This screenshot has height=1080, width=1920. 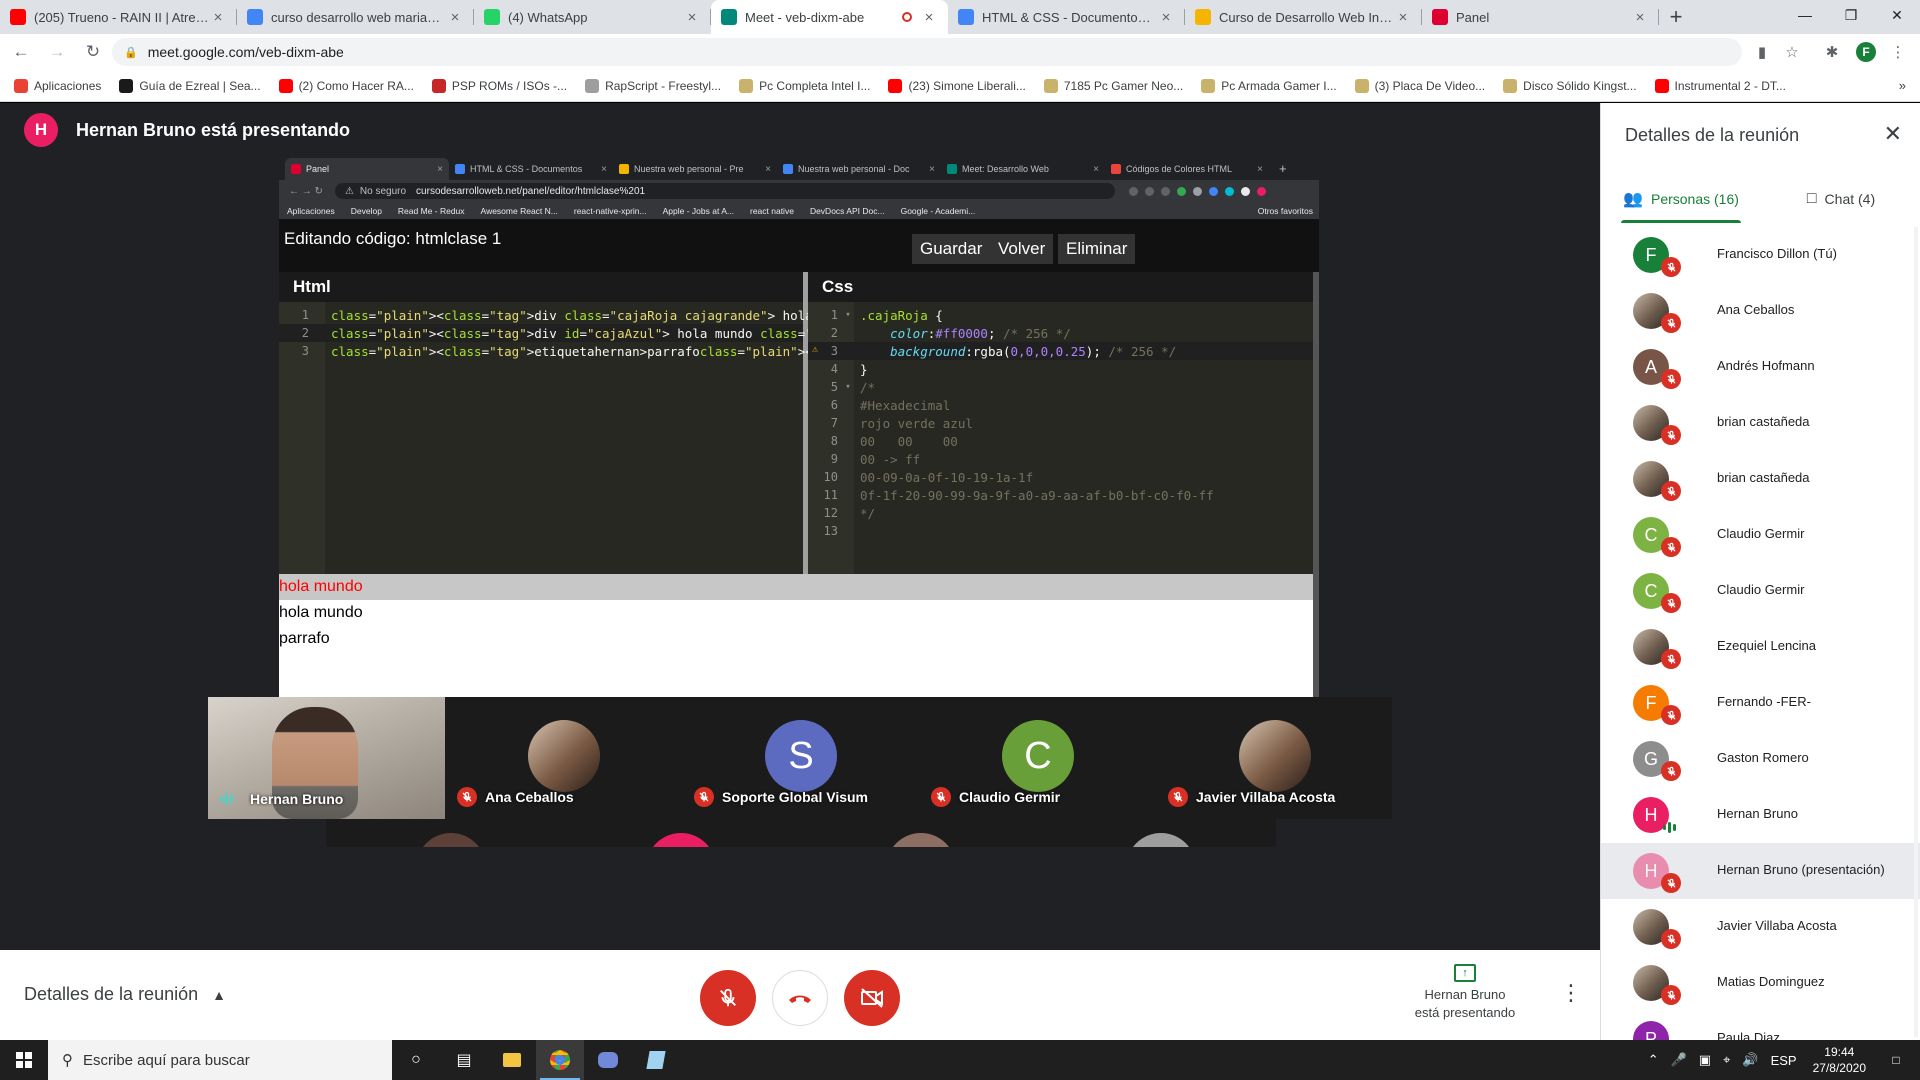 What do you see at coordinates (1274, 758) in the screenshot?
I see `participant-tile: Javier Villaba Acosta` at bounding box center [1274, 758].